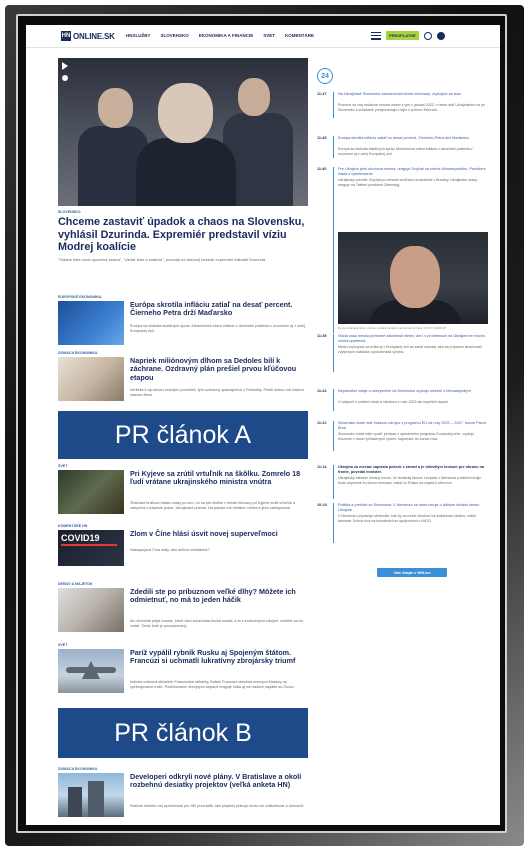  I want to click on live-time: 11:22, so click(322, 423).